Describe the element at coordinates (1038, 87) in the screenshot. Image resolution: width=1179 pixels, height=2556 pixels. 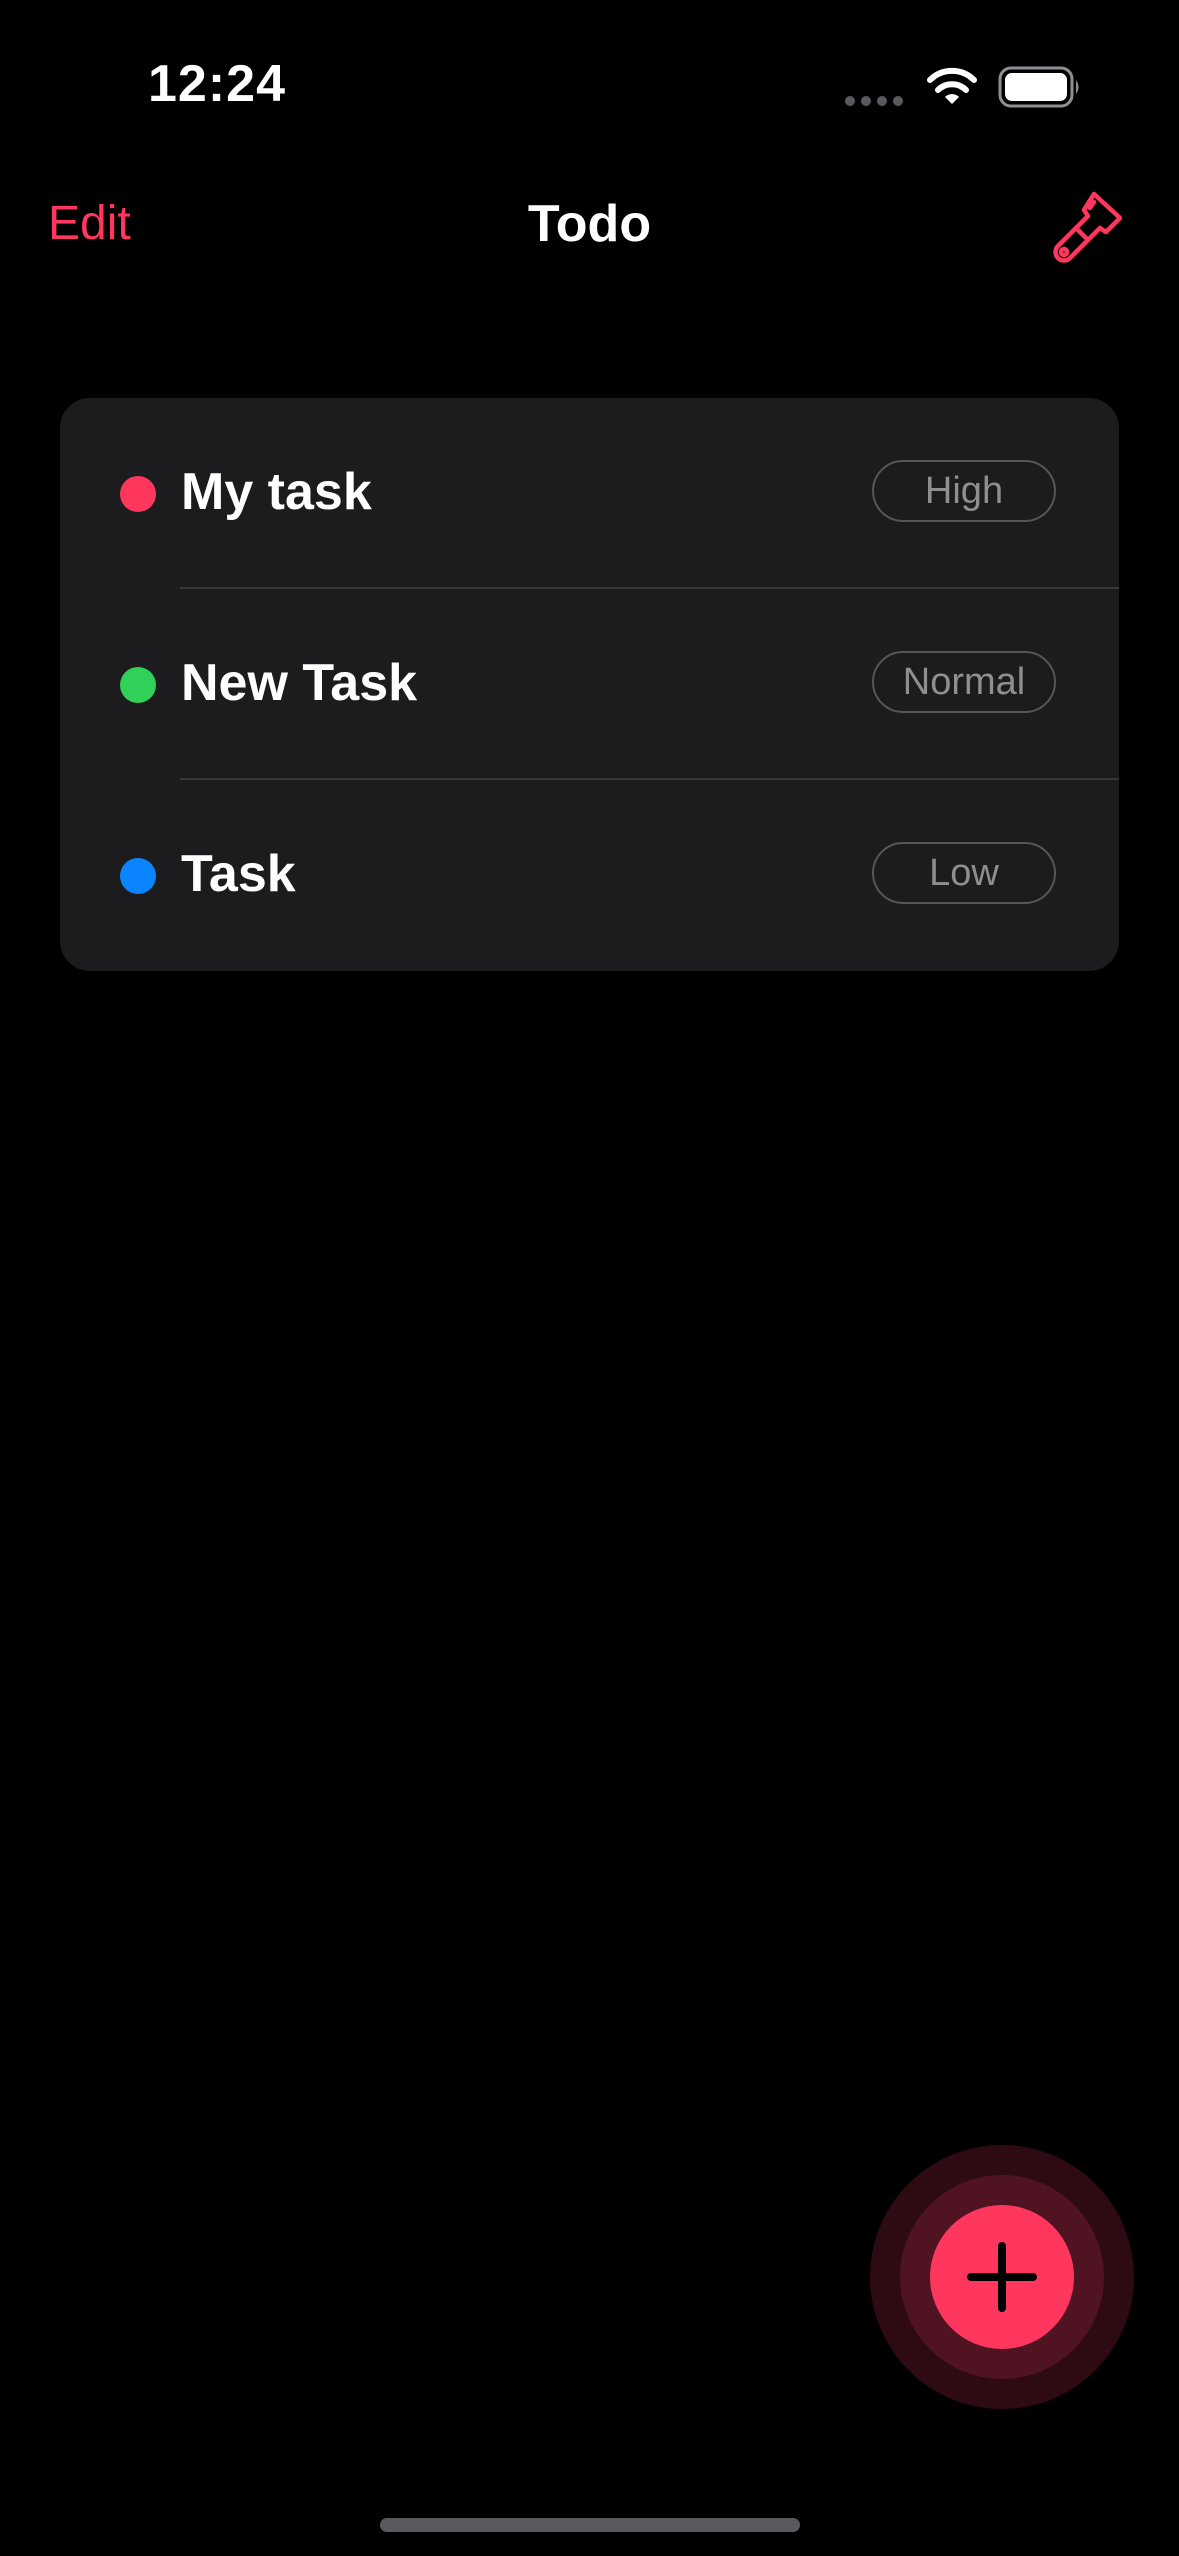
I see `battery-icon` at that location.